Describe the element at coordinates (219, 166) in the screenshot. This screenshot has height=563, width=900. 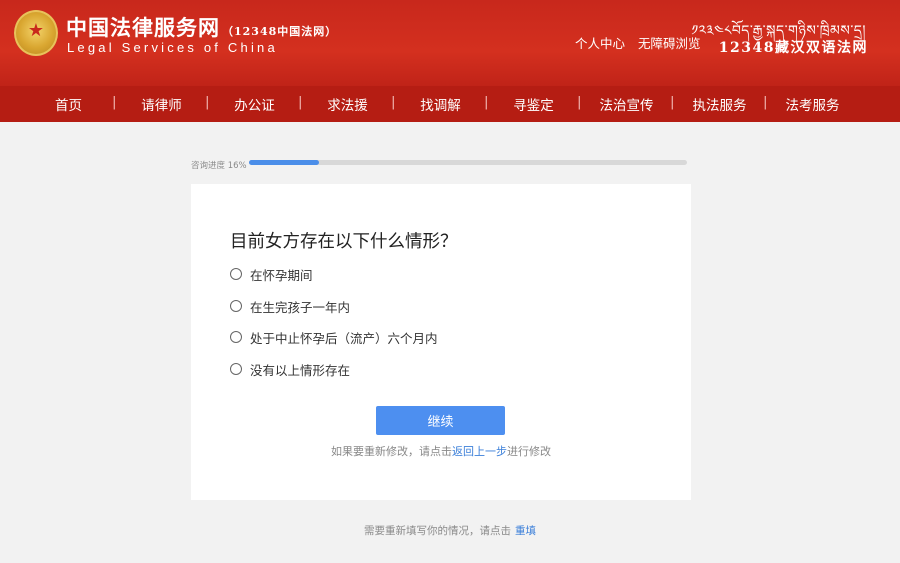
I see `progress-label: 咨询进度 16%` at that location.